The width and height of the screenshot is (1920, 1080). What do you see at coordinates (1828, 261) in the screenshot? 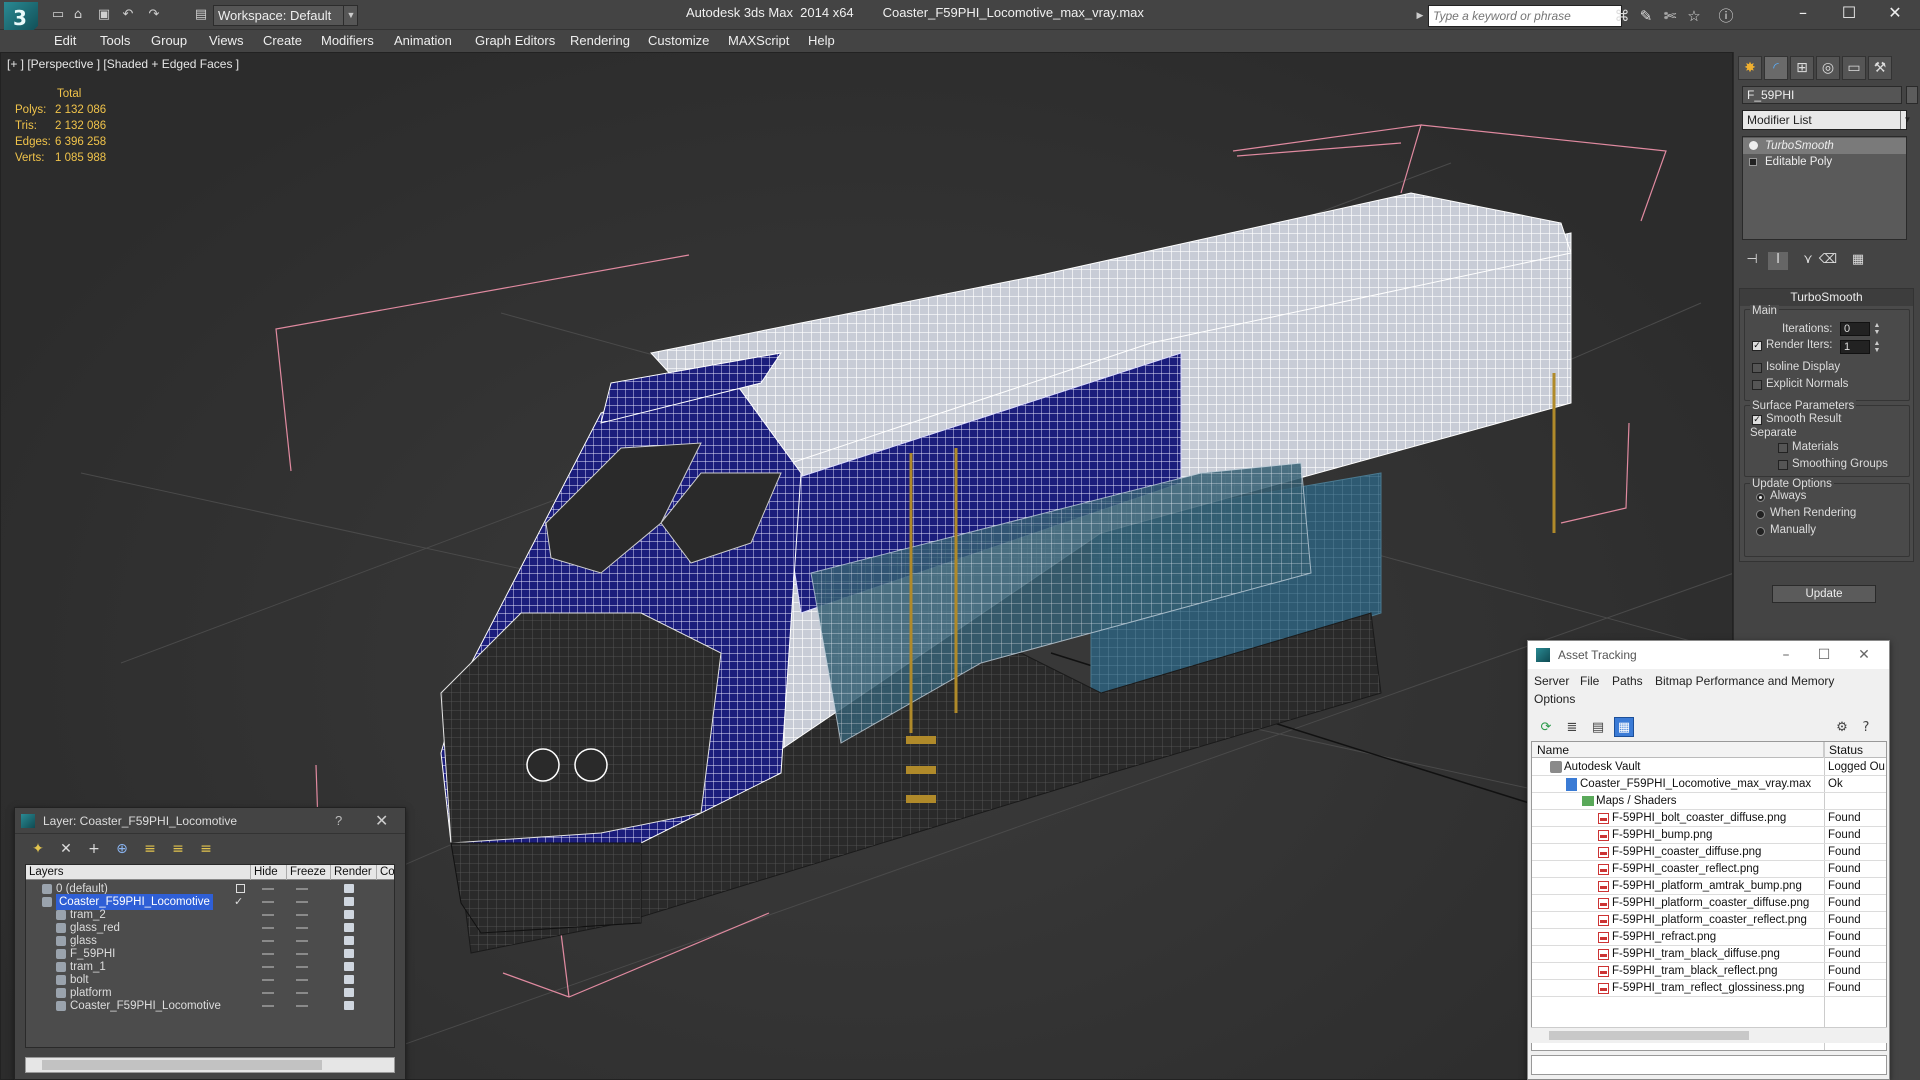
I see `remove-modifier-icon: ⌫` at bounding box center [1828, 261].